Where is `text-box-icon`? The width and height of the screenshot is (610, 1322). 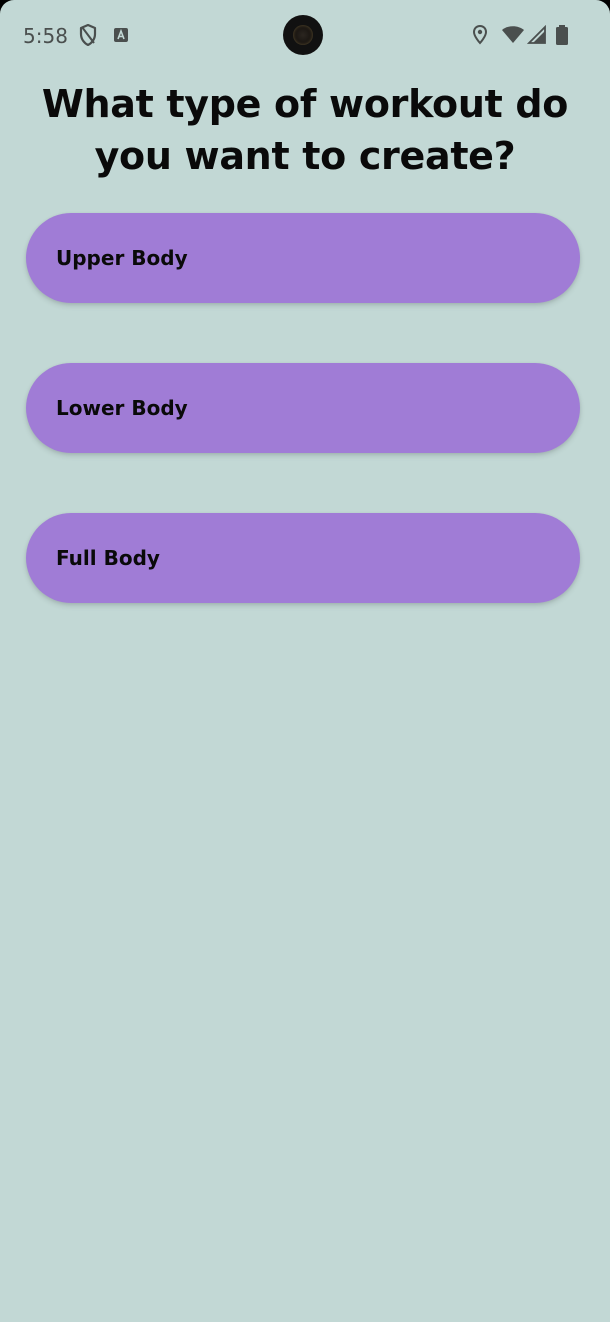 text-box-icon is located at coordinates (121, 35).